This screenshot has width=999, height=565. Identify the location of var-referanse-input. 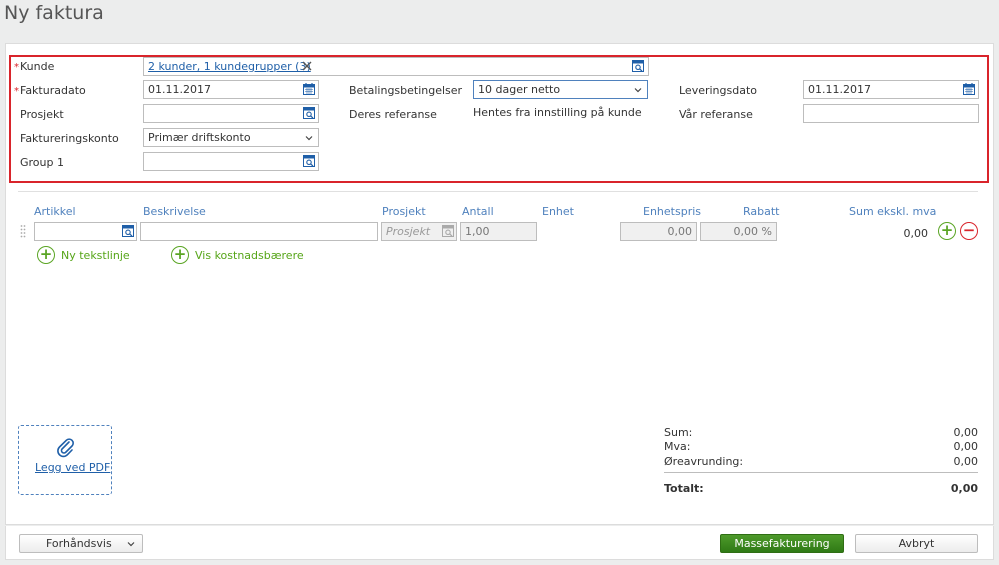
(891, 113).